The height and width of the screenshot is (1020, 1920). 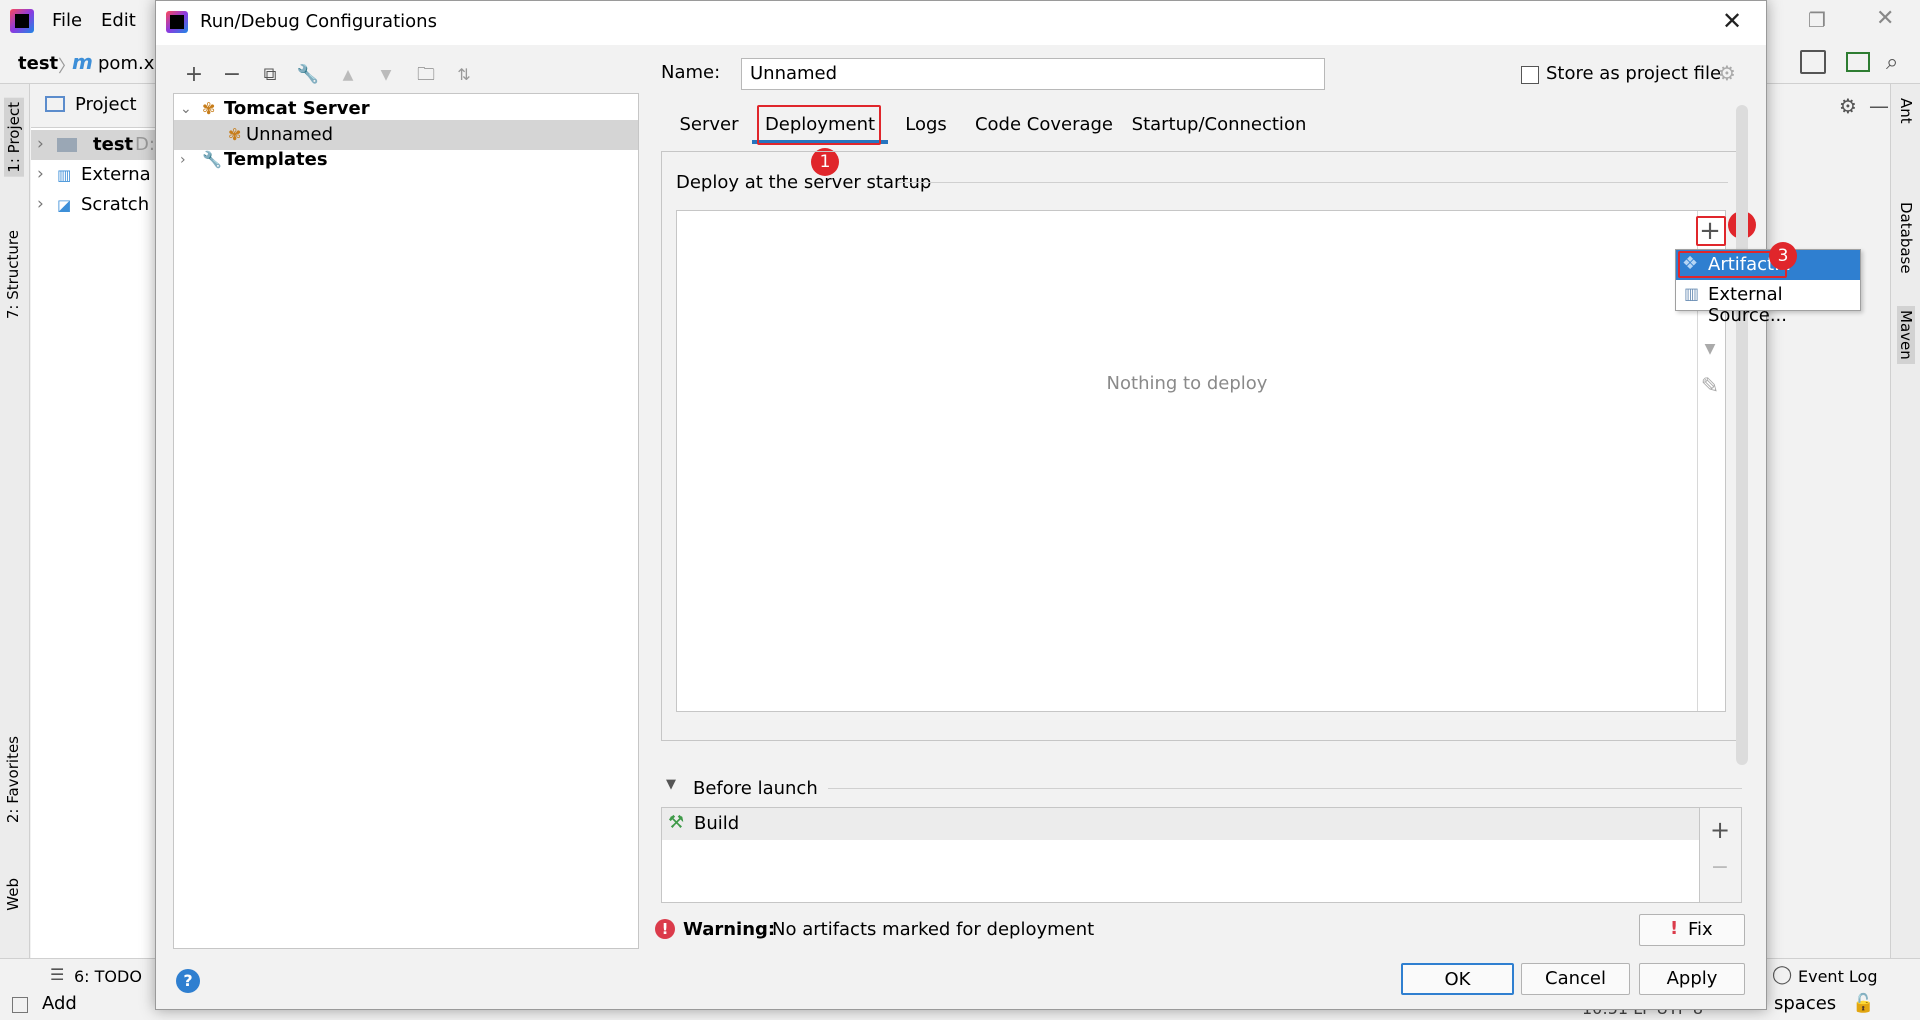 I want to click on before-launch-collapse-icon: ▼, so click(x=671, y=784).